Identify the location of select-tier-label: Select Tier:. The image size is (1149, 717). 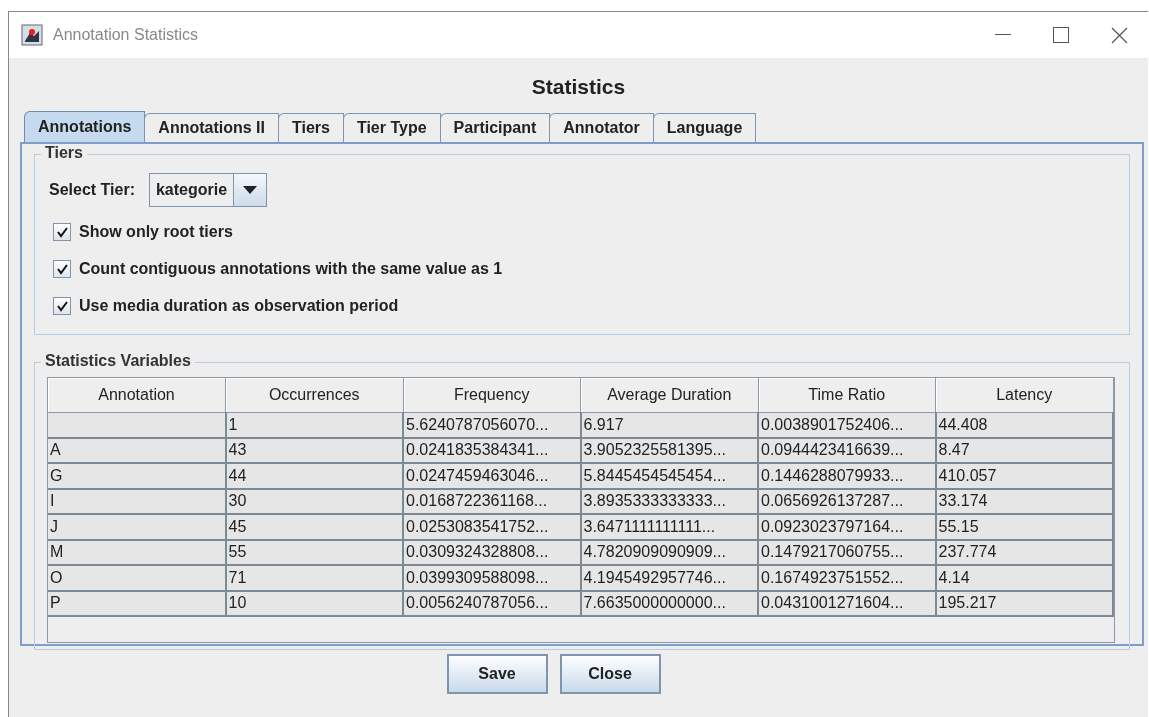
(92, 190).